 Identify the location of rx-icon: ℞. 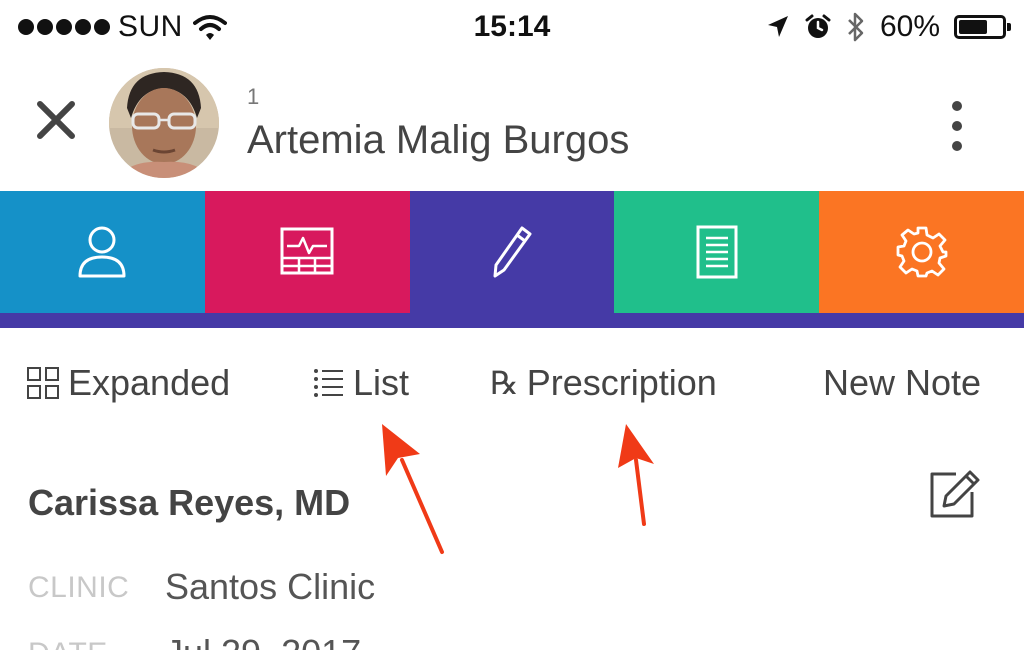
(504, 383).